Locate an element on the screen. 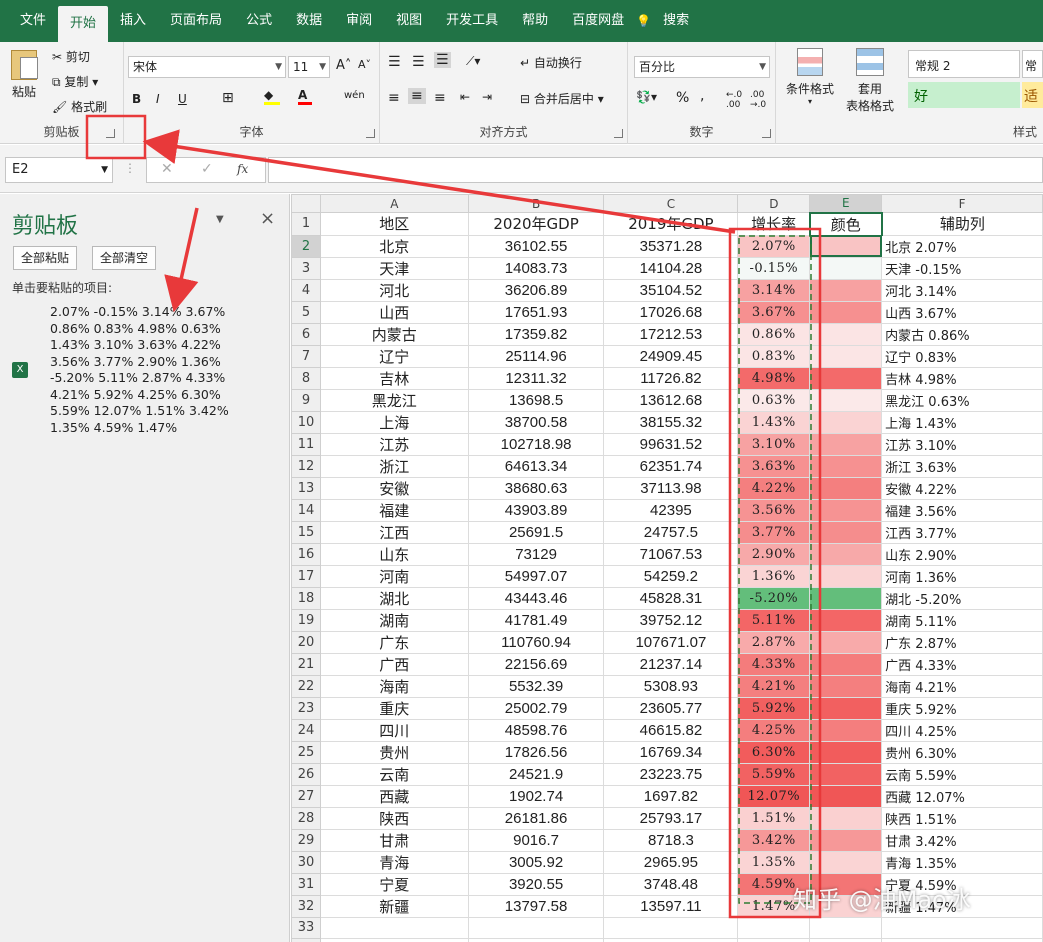  copy-button: ⧉ 复制 ▾ is located at coordinates (75, 81).